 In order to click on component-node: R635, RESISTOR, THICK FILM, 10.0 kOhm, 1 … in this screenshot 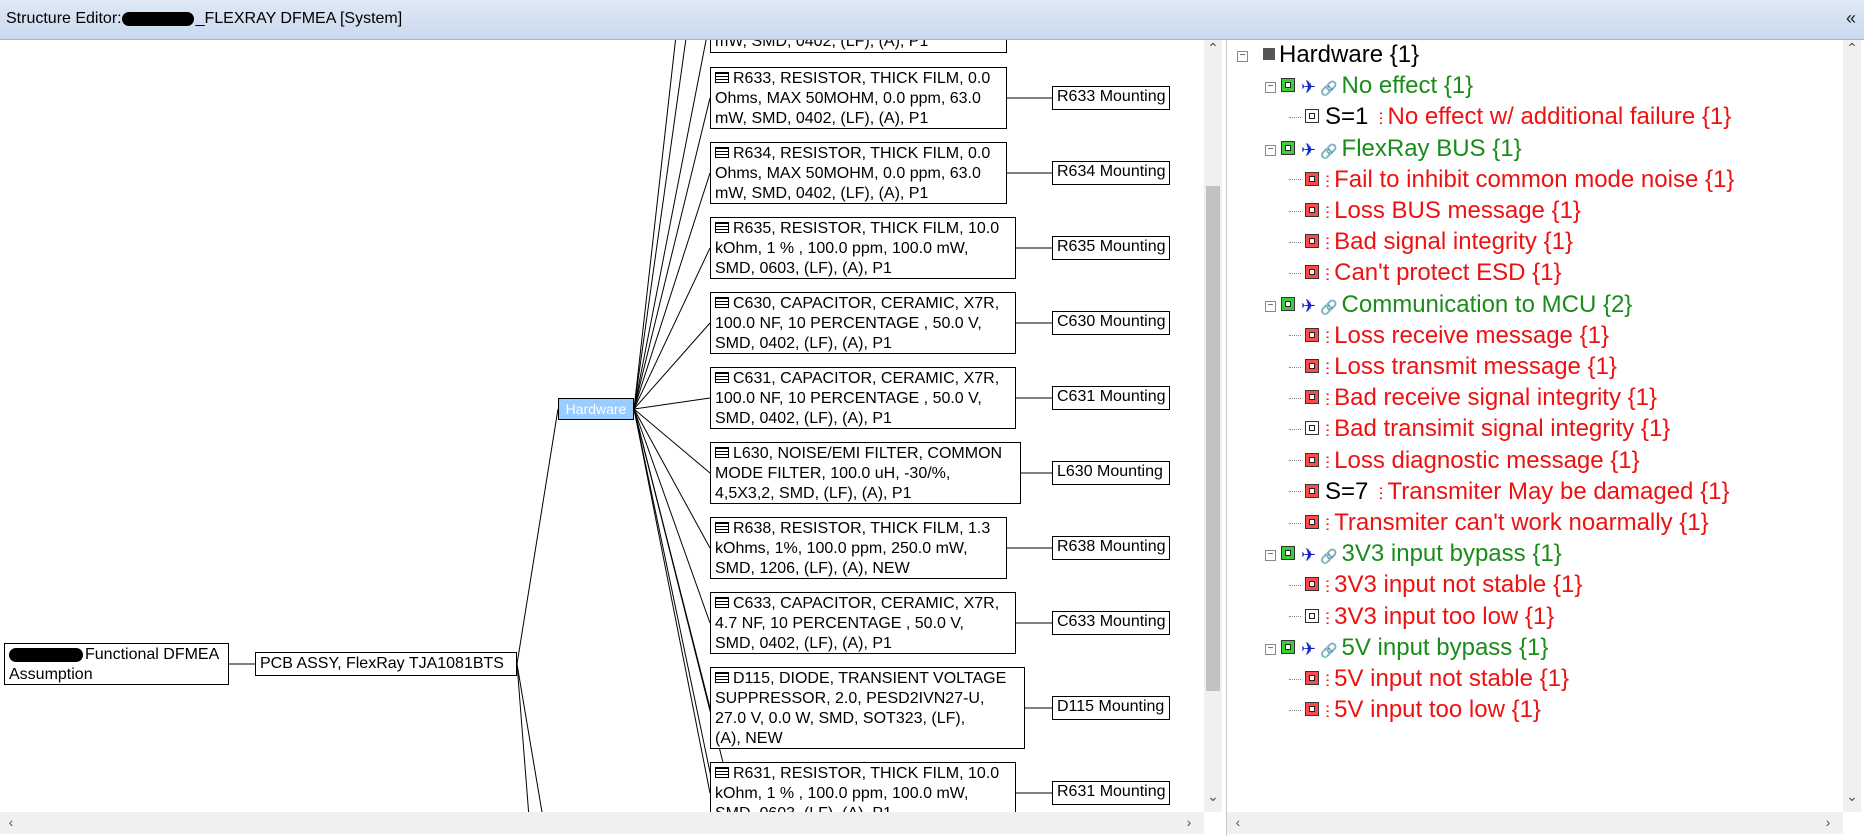, I will do `click(863, 248)`.